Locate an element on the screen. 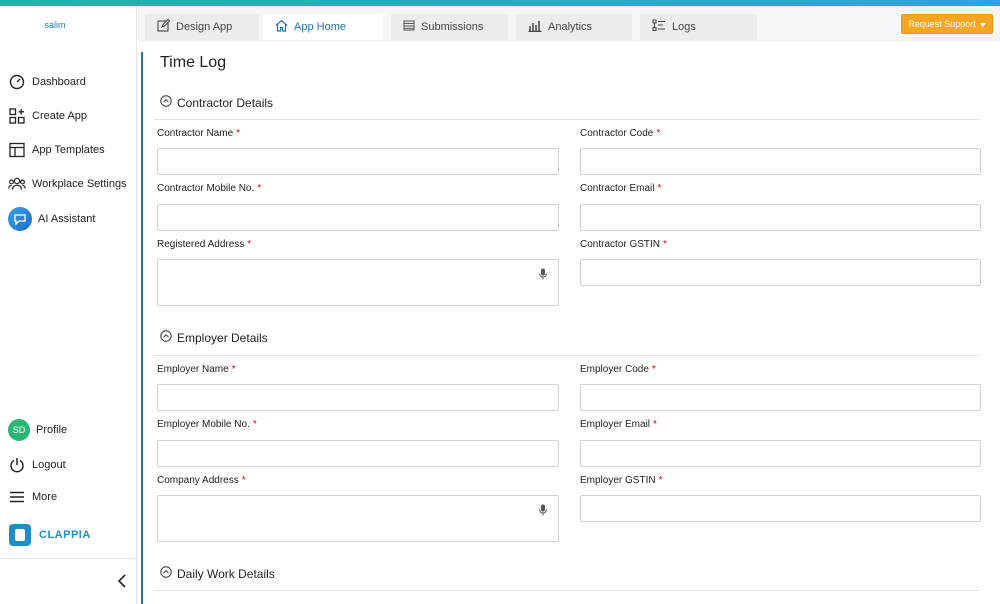  collapse-sidebar-button is located at coordinates (122, 581).